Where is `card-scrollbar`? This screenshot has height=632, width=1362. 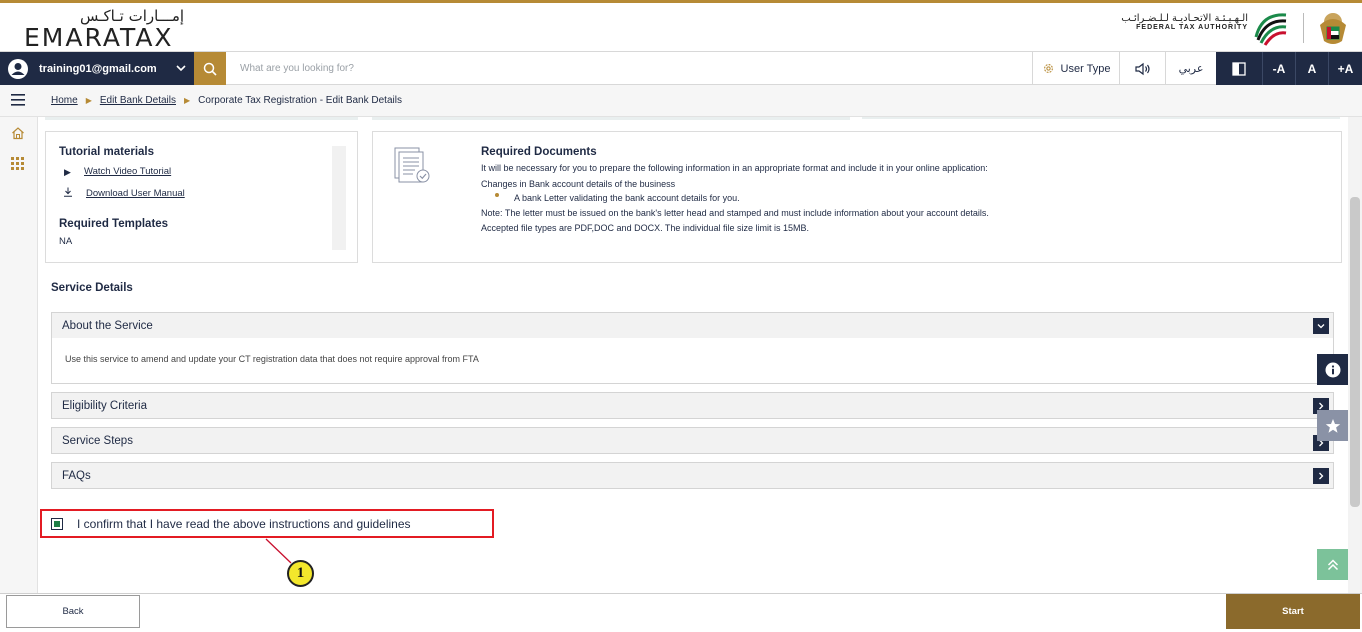 card-scrollbar is located at coordinates (339, 198).